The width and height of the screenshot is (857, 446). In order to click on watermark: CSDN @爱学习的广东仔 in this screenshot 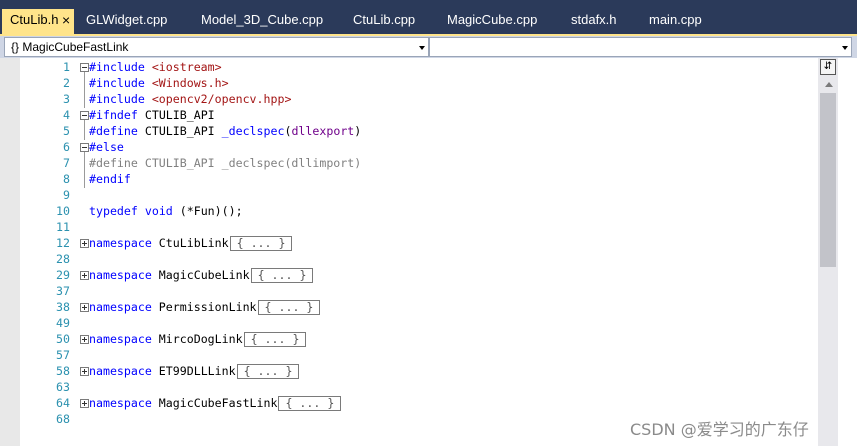, I will do `click(719, 429)`.